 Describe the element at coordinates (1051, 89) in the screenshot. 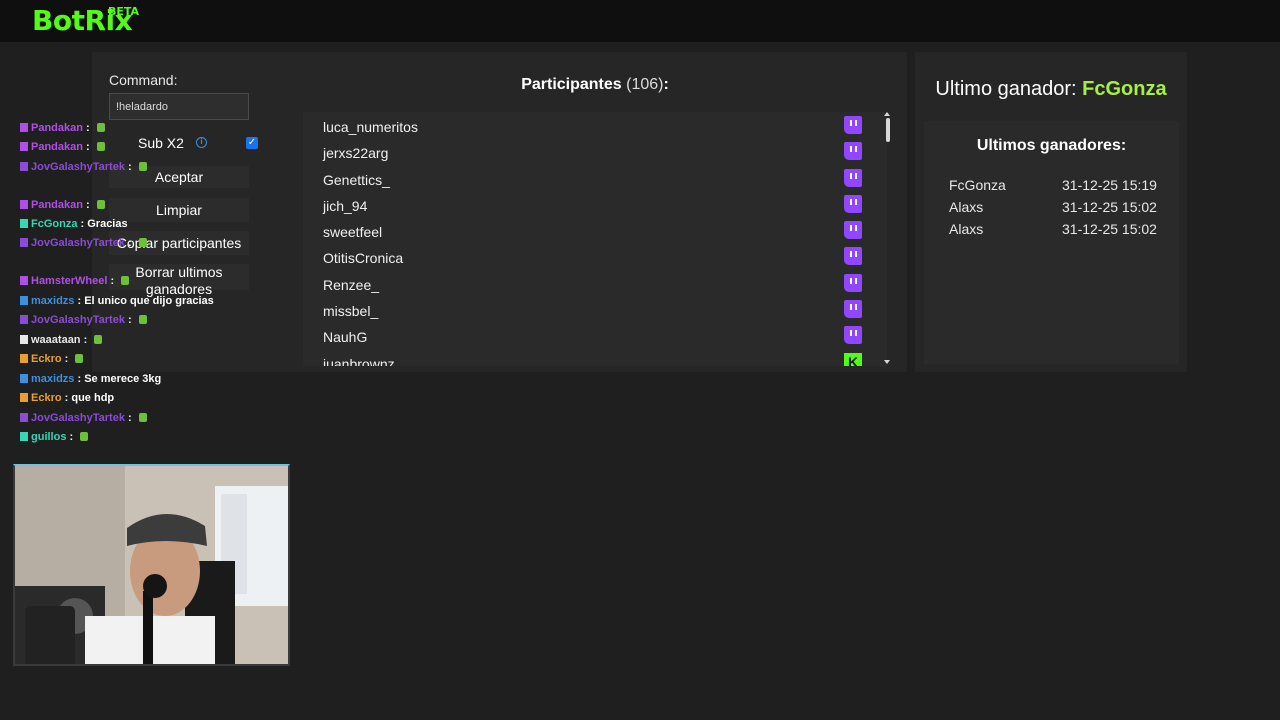

I see `last-winner: Ultimo ganador: FcGonza` at that location.